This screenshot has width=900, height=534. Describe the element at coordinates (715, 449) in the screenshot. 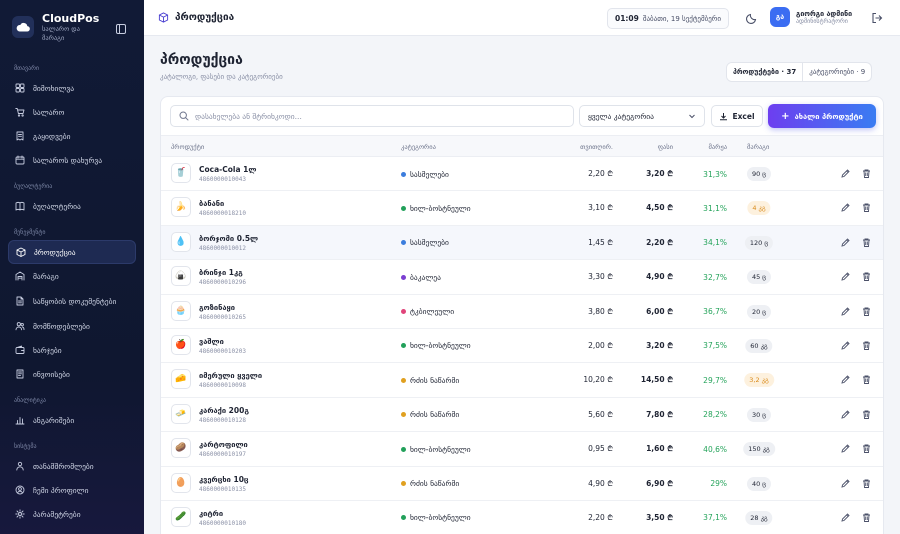

I see `product-margin: 40,6%` at that location.